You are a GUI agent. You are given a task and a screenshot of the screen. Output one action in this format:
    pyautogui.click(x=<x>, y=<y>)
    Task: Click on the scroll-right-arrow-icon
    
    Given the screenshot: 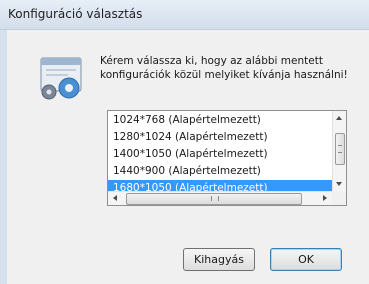 What is the action you would take?
    pyautogui.click(x=325, y=198)
    